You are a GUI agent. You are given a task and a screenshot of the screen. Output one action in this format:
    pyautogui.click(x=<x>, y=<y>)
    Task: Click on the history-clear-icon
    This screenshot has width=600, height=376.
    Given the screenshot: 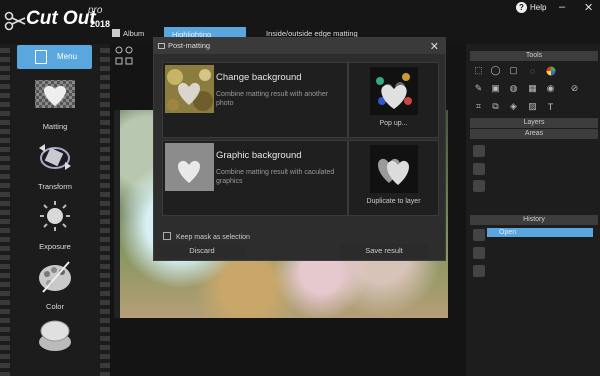 What is the action you would take?
    pyautogui.click(x=479, y=271)
    